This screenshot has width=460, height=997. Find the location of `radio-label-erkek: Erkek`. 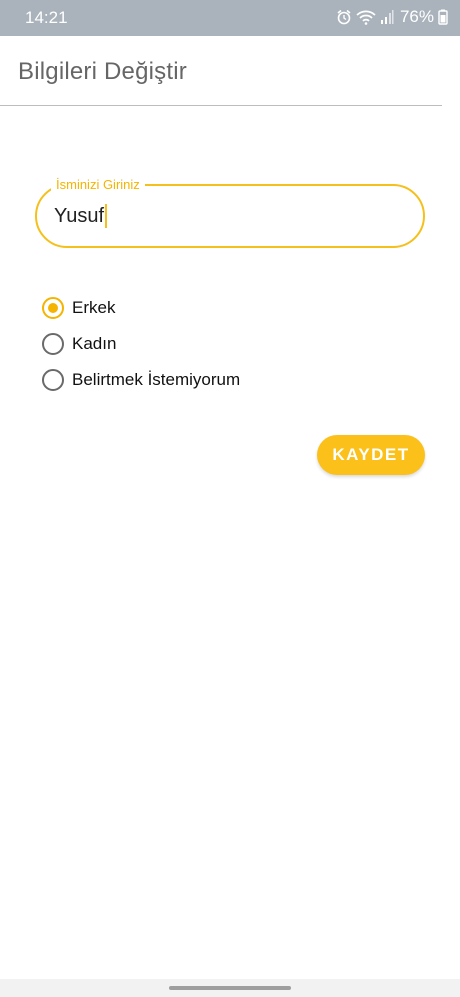

radio-label-erkek: Erkek is located at coordinates (93, 308).